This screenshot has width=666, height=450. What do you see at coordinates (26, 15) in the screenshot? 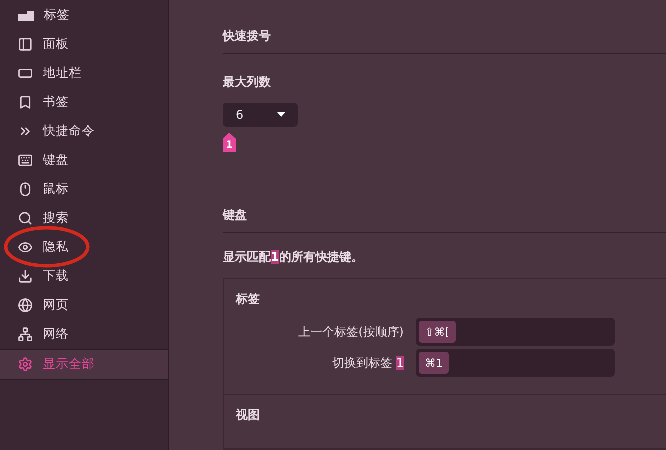
I see `tabs-icon` at bounding box center [26, 15].